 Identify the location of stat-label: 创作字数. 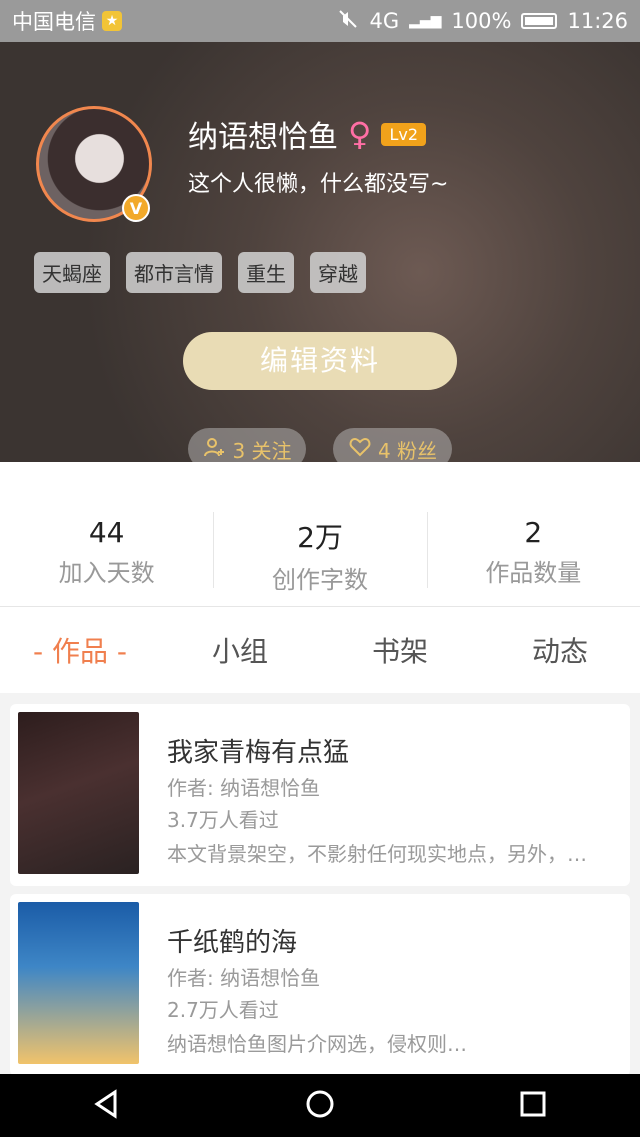
(319, 580).